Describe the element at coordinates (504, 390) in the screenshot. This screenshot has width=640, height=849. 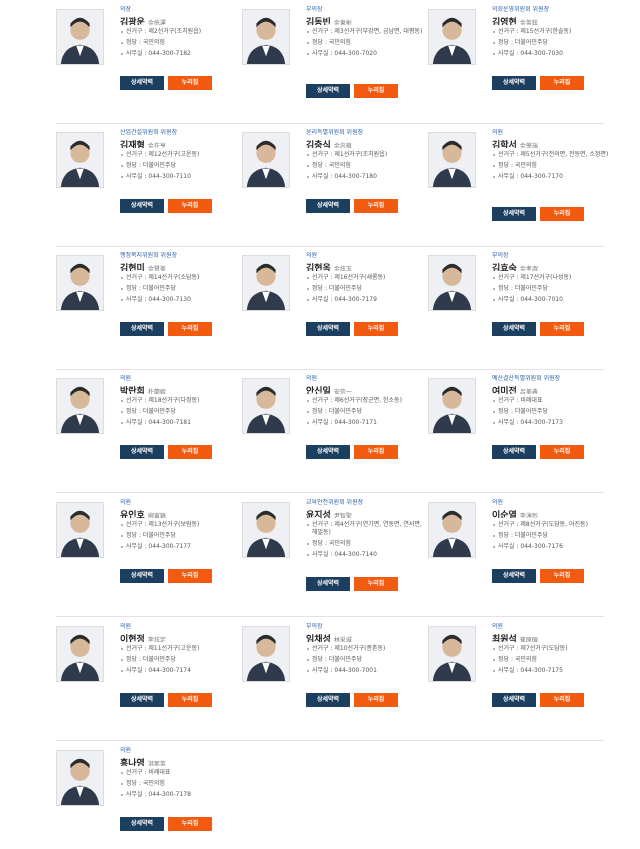
I see `member-name: 여미전` at that location.